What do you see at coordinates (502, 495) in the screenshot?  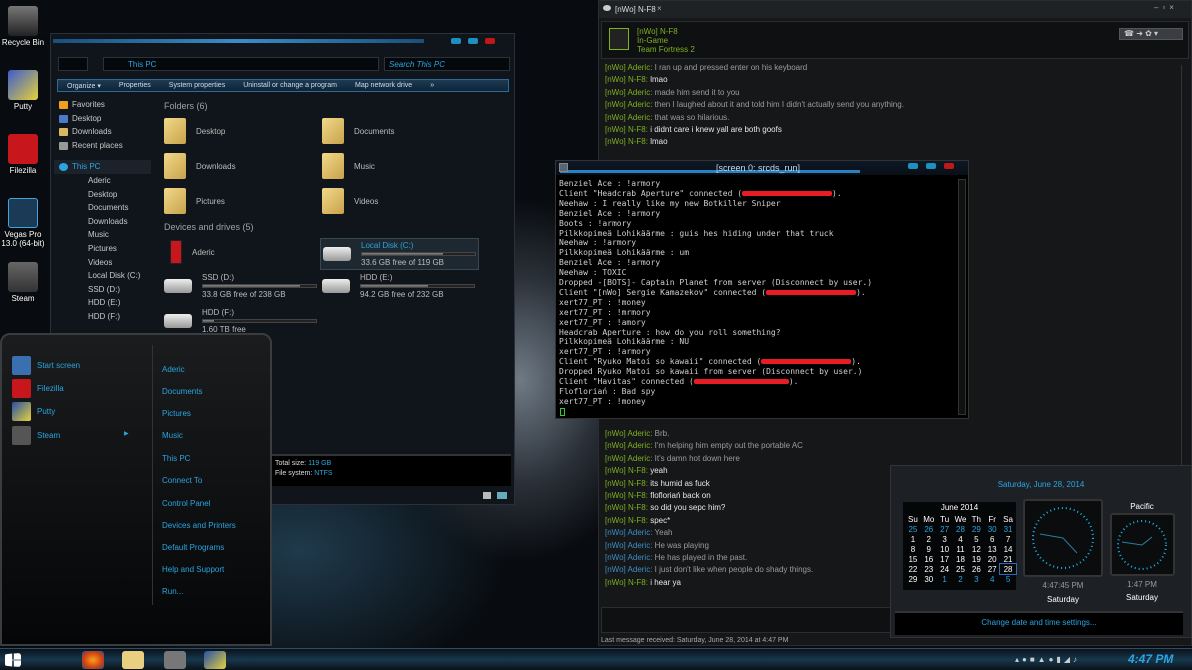 I see `large-icons-view-icon` at bounding box center [502, 495].